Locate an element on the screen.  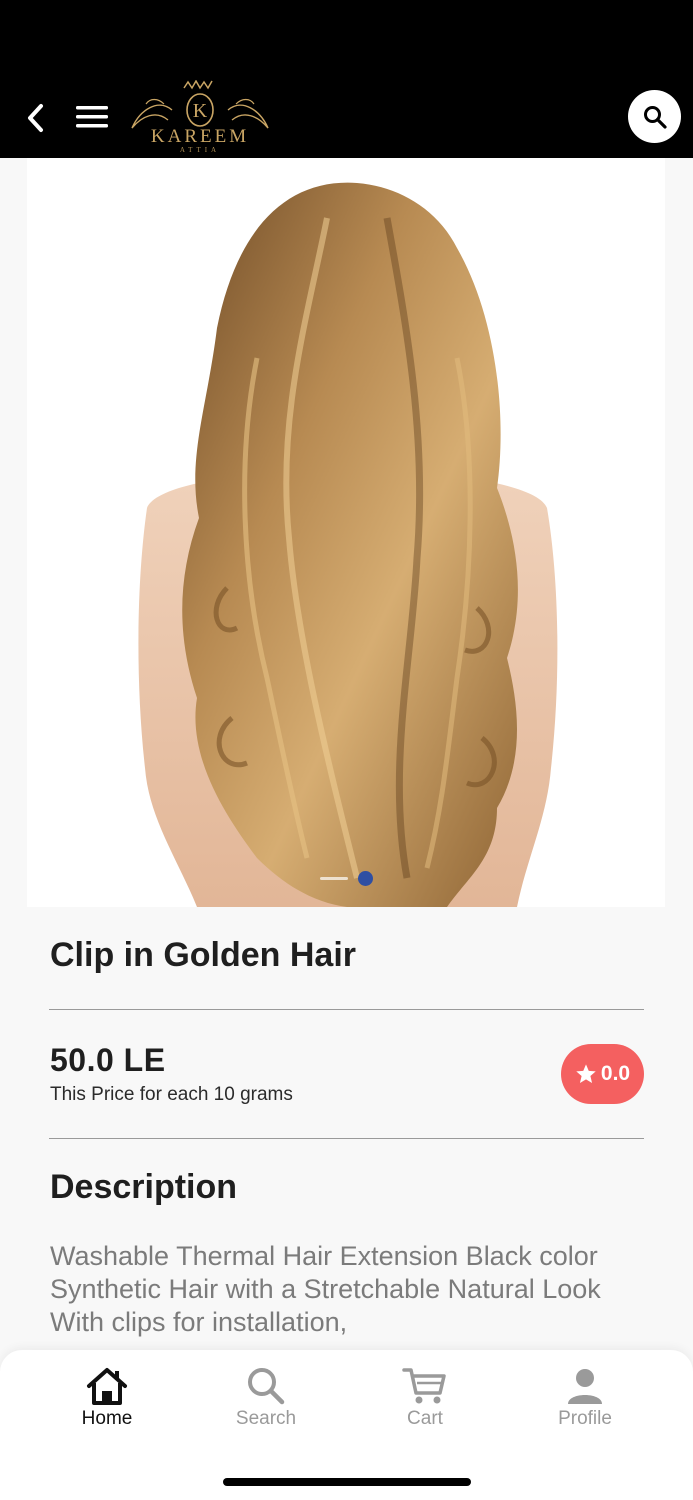
nav-home: Home is located at coordinates (107, 1399).